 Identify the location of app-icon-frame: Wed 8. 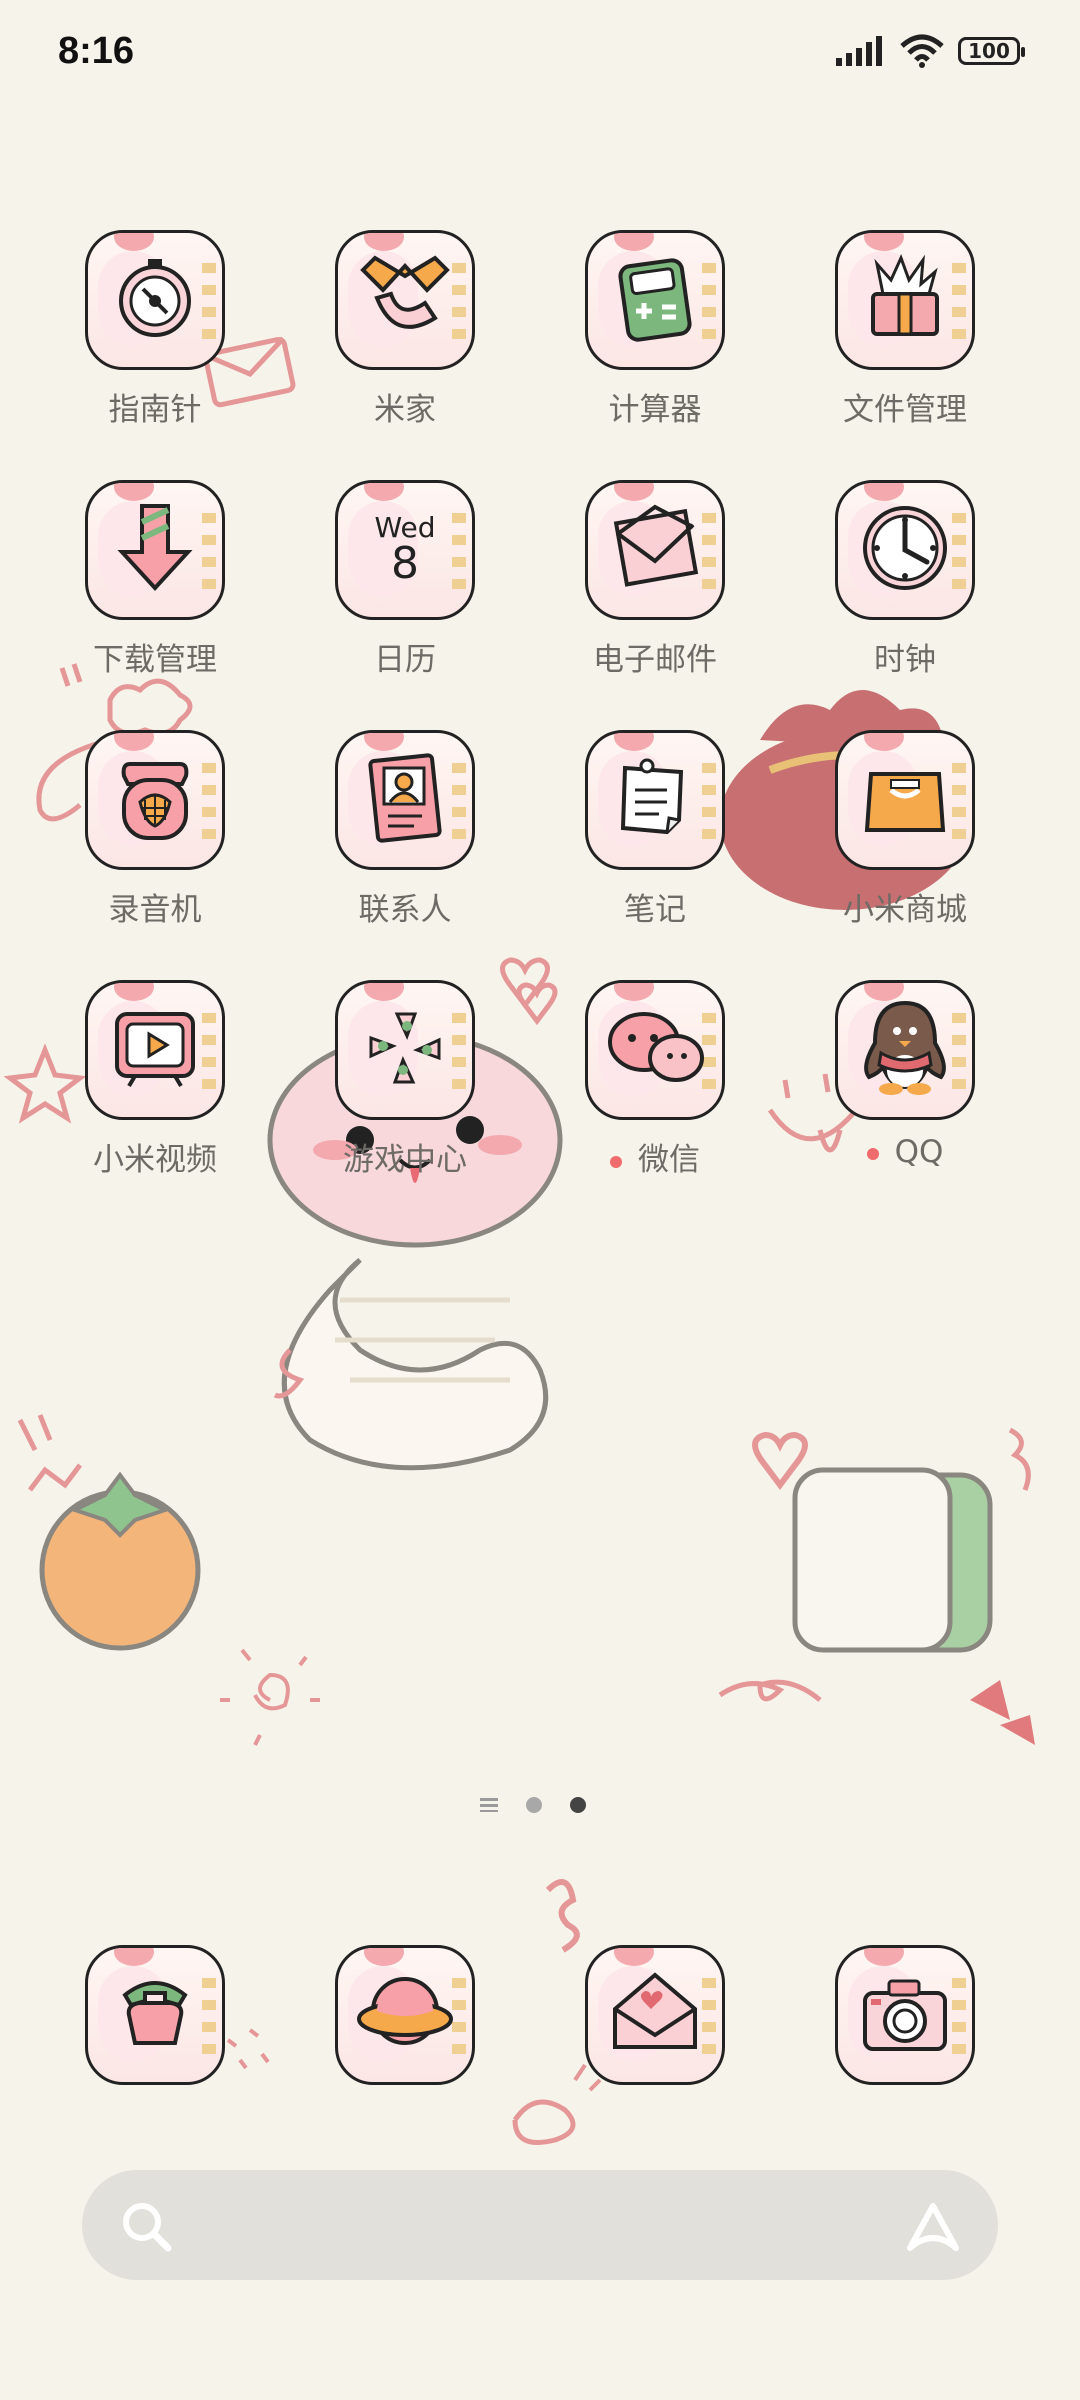
(405, 550).